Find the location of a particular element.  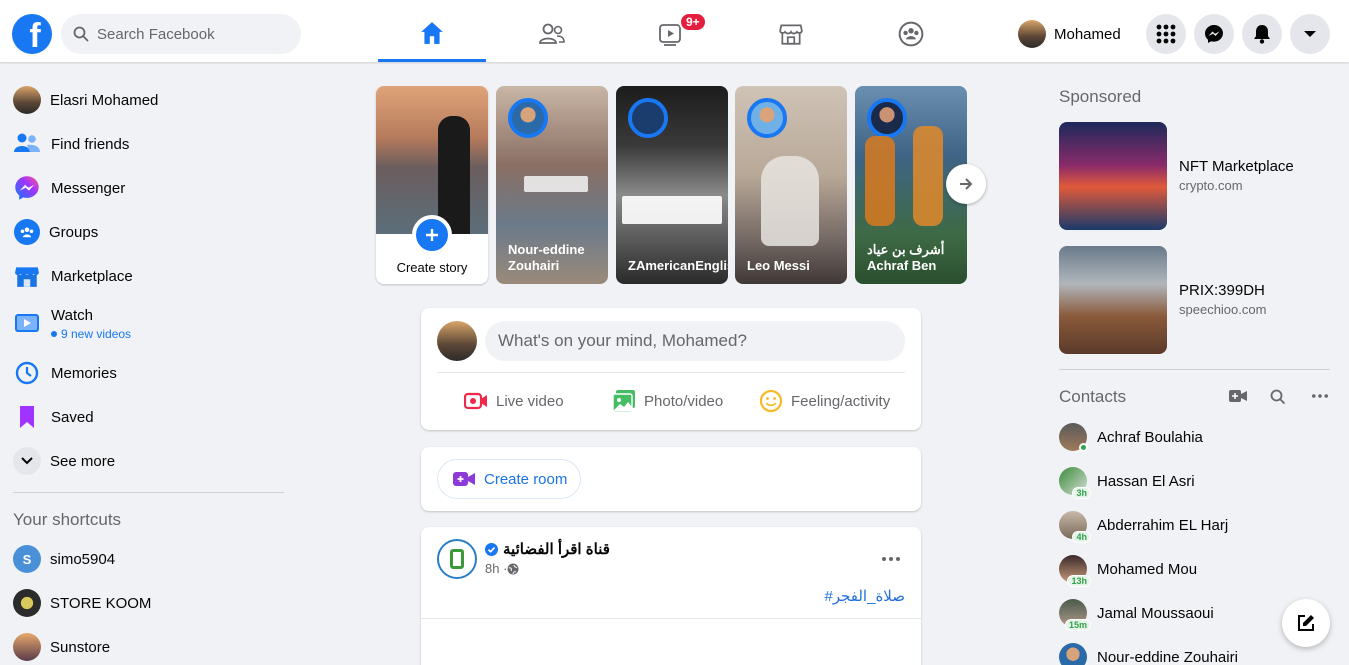

story-name: Leo Messi is located at coordinates (778, 265).